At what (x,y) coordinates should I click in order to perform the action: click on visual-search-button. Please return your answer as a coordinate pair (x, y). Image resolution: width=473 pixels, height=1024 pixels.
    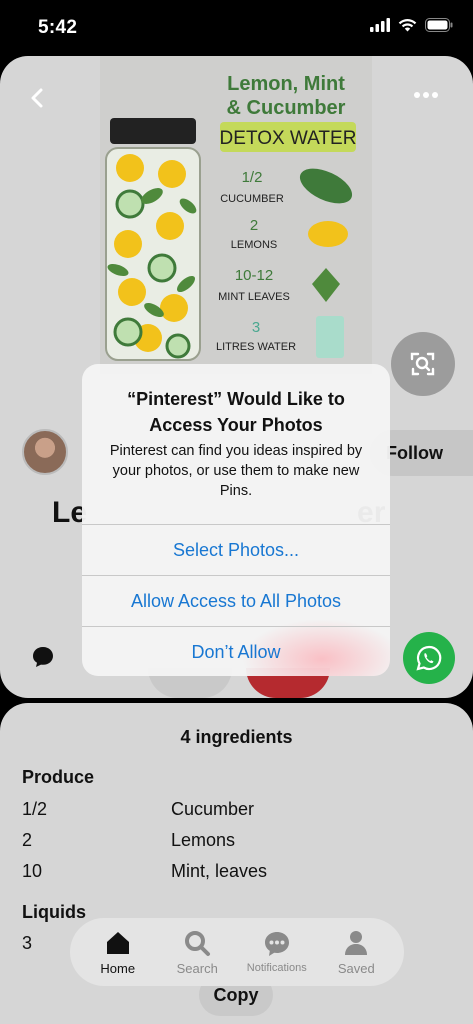
    Looking at the image, I should click on (423, 364).